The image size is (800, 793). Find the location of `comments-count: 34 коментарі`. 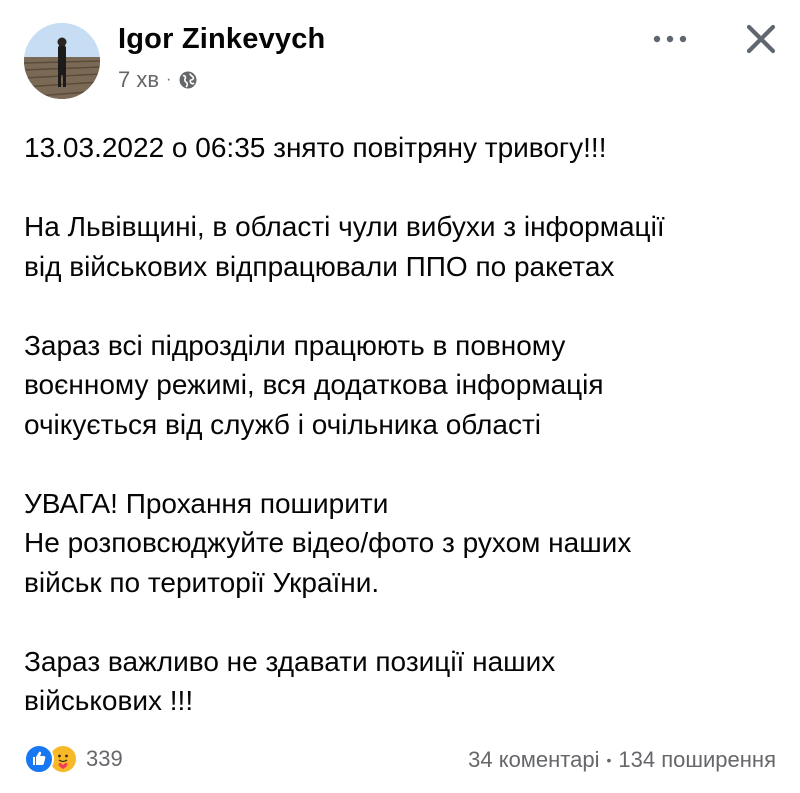

comments-count: 34 коментарі is located at coordinates (533, 760).